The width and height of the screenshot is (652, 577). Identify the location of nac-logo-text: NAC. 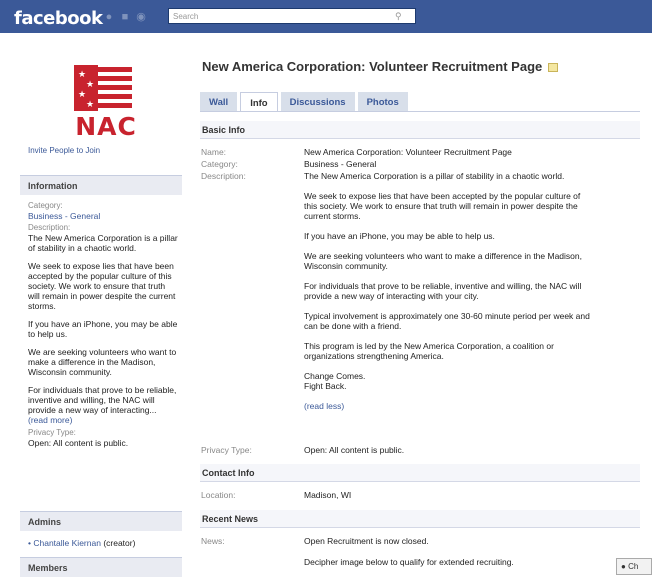
(106, 126).